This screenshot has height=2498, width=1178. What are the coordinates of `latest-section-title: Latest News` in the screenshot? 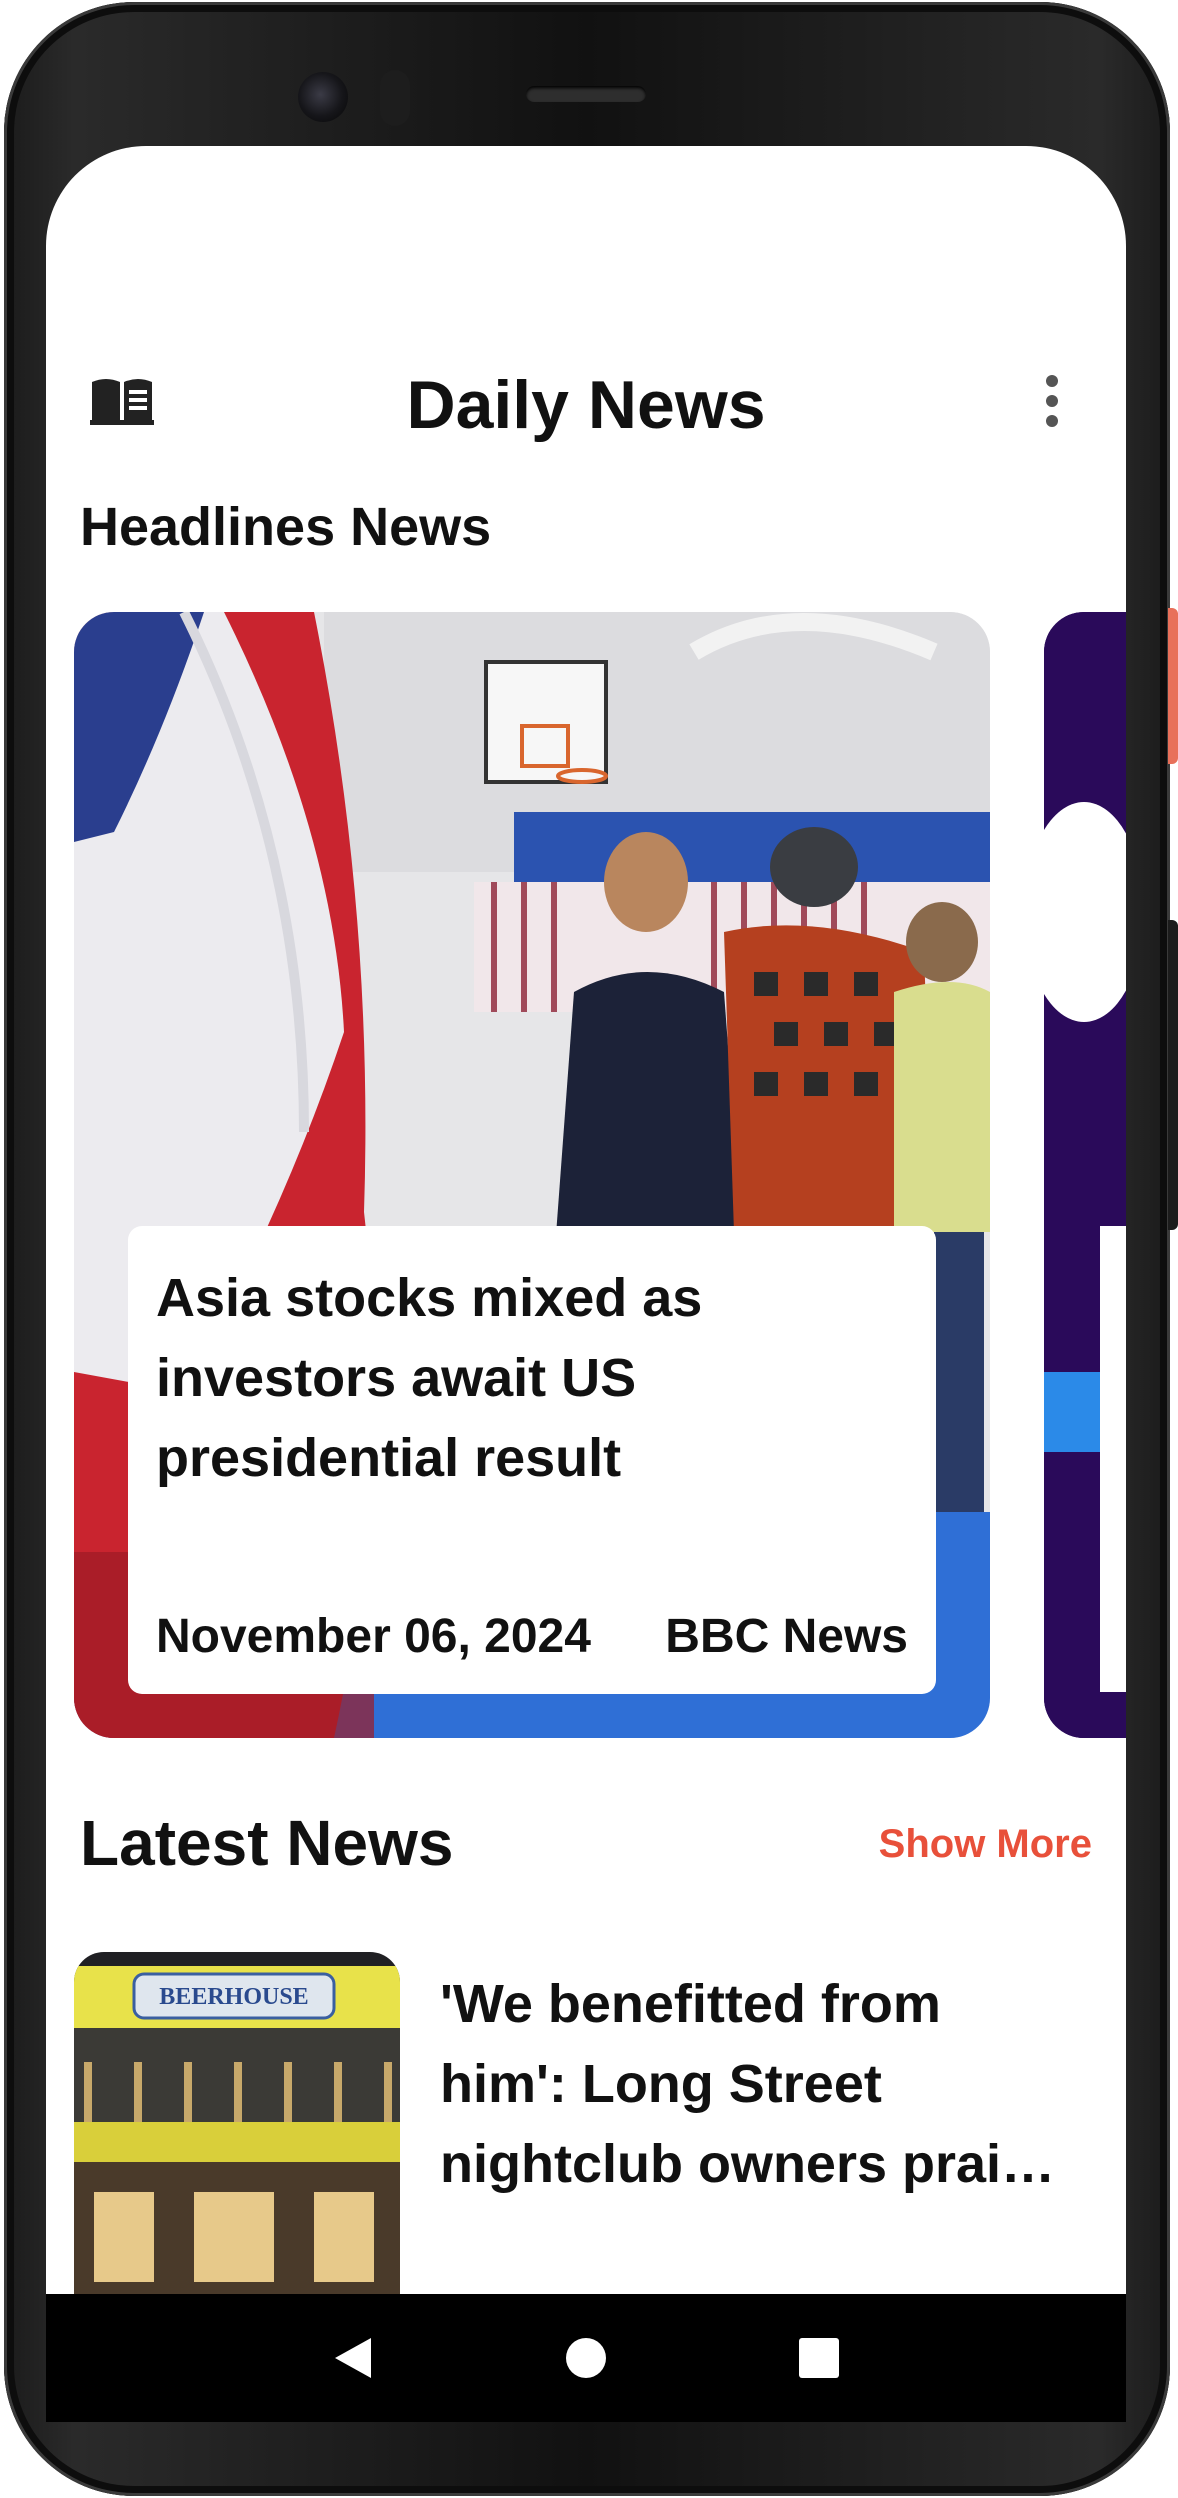 It's located at (267, 1843).